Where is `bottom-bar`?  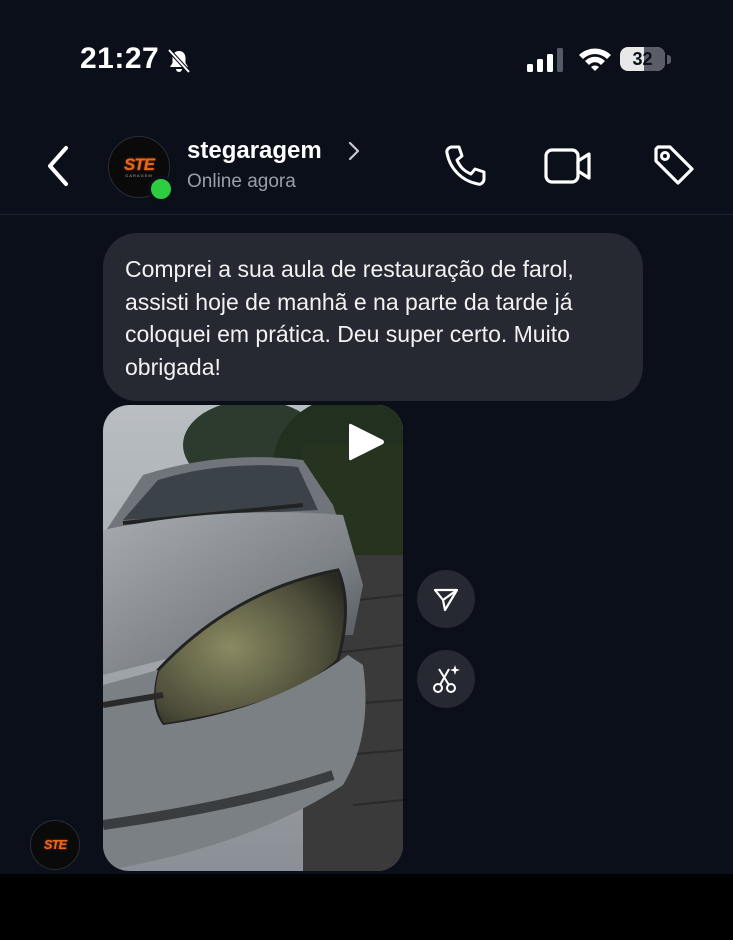 bottom-bar is located at coordinates (366, 907).